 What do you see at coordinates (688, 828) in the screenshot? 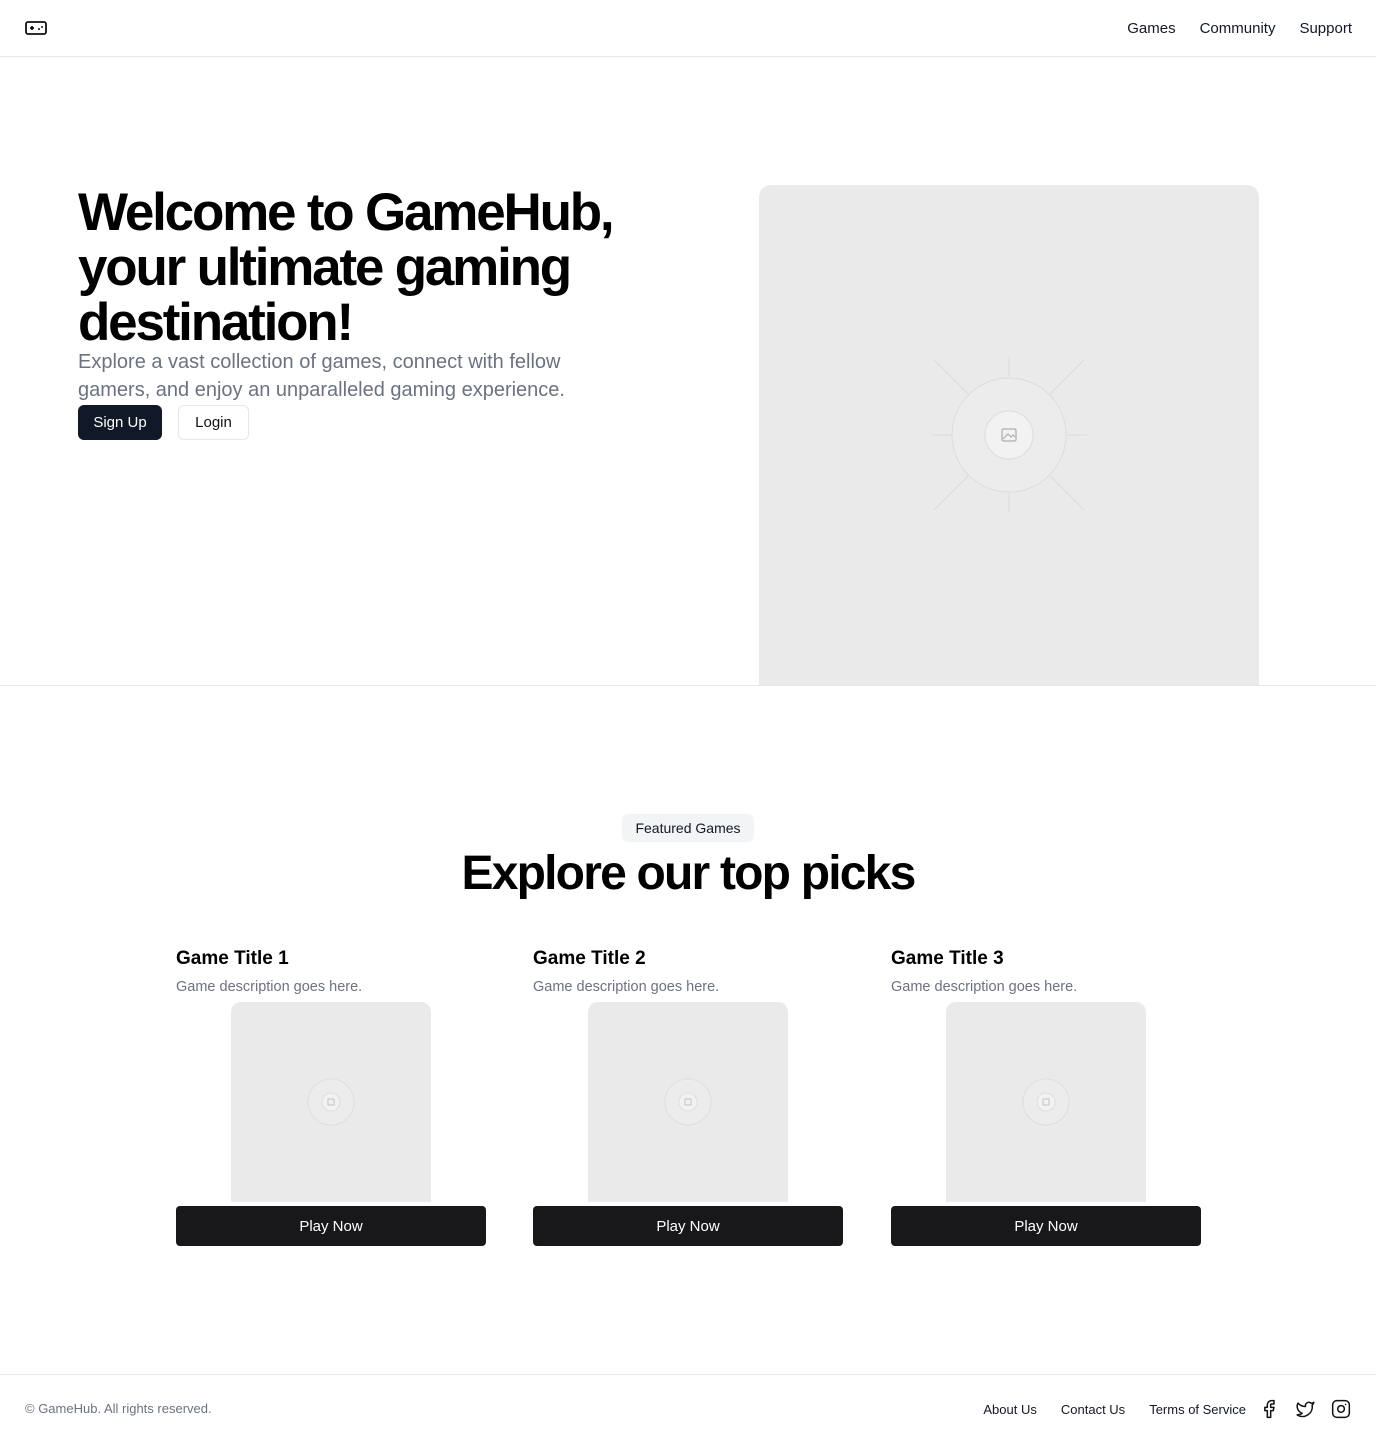
I see `featured-badge: Featured Games` at bounding box center [688, 828].